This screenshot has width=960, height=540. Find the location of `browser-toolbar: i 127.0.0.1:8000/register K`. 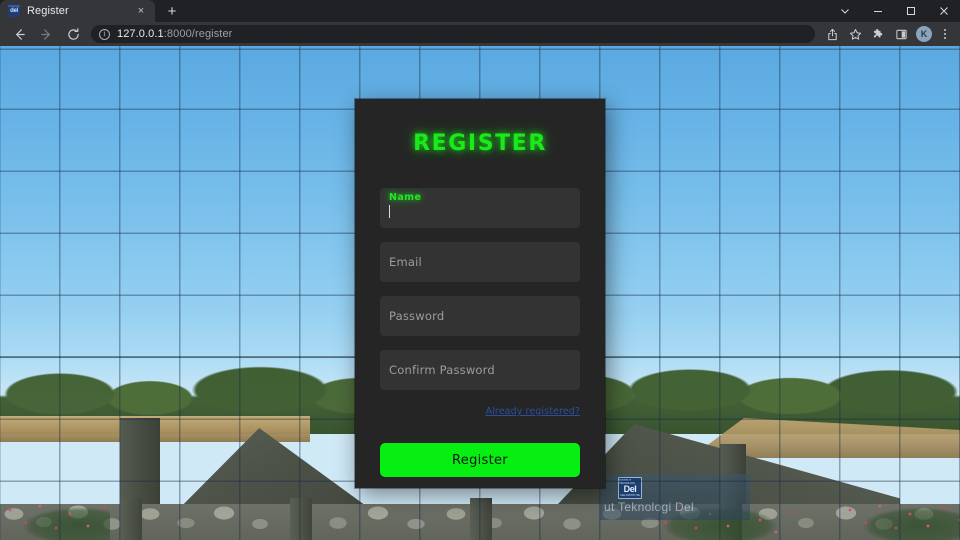

browser-toolbar: i 127.0.0.1:8000/register K is located at coordinates (480, 34).